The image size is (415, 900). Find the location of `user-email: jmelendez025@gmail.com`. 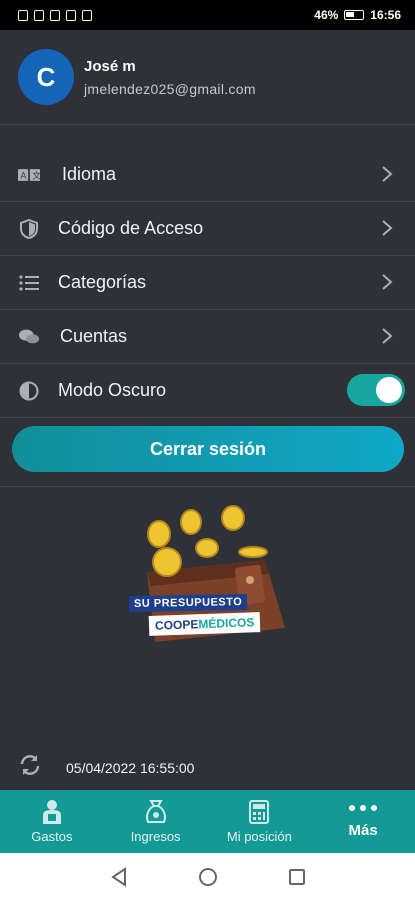

user-email: jmelendez025@gmail.com is located at coordinates (170, 88).